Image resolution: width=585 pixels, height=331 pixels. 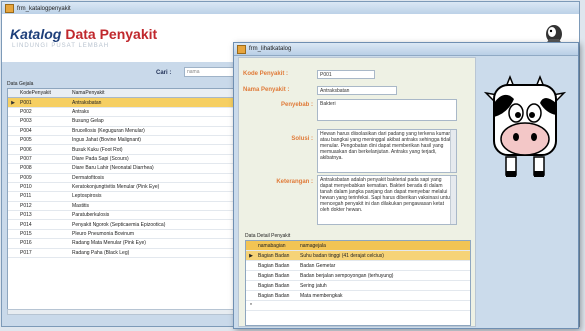 What do you see at coordinates (270, 49) in the screenshot?
I see `detail-window-title: frm_lihatkatalog` at bounding box center [270, 49].